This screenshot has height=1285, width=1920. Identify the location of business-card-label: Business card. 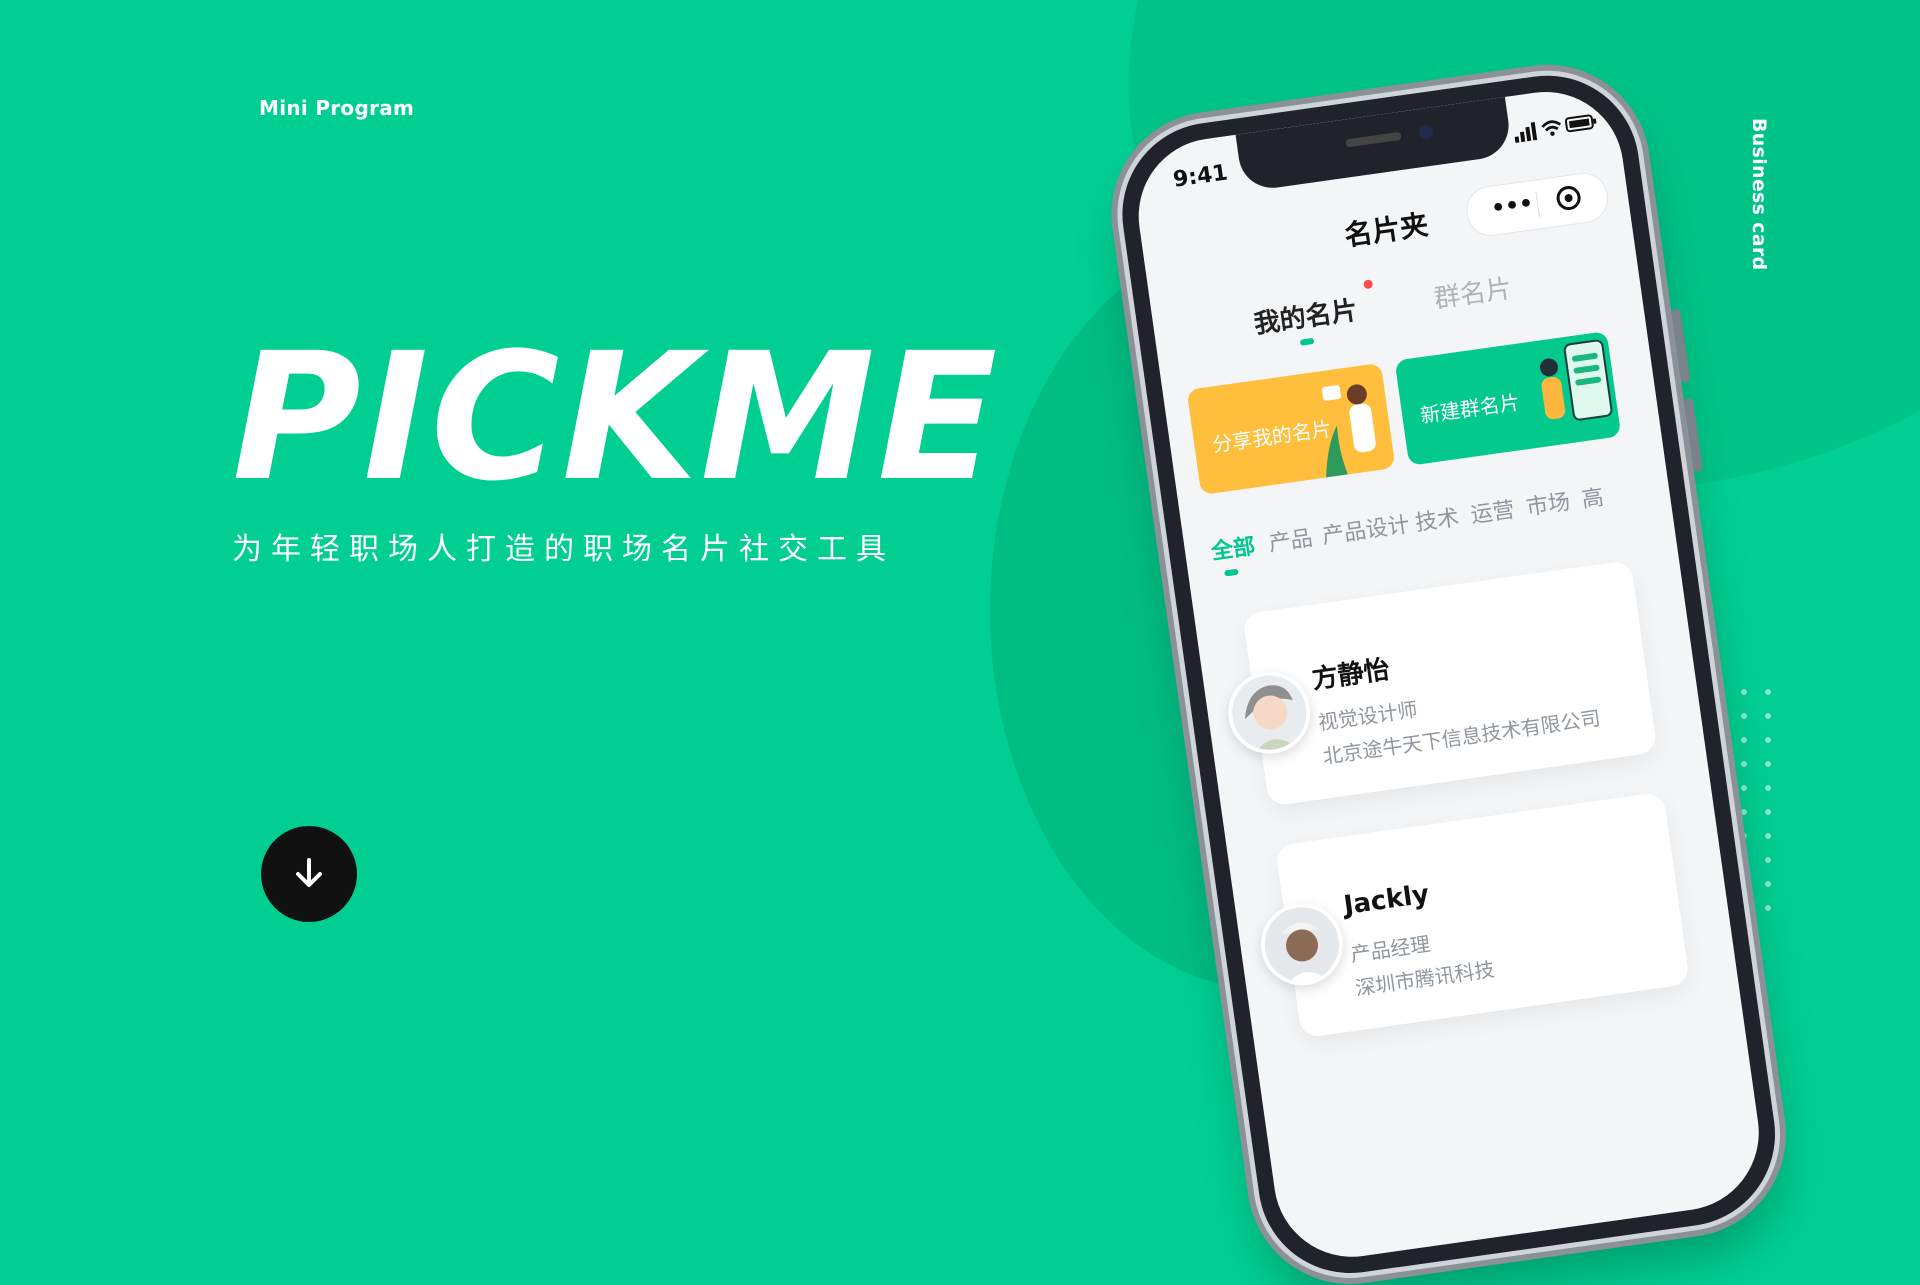
(1759, 194).